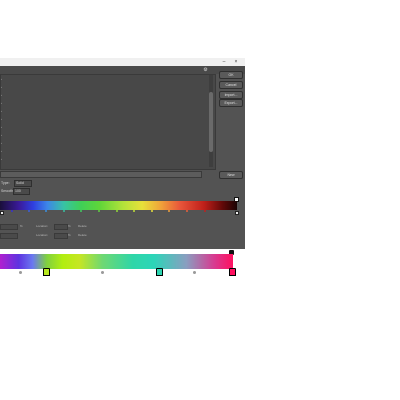 The image size is (400, 400). I want to click on title-bar, so click(122, 62).